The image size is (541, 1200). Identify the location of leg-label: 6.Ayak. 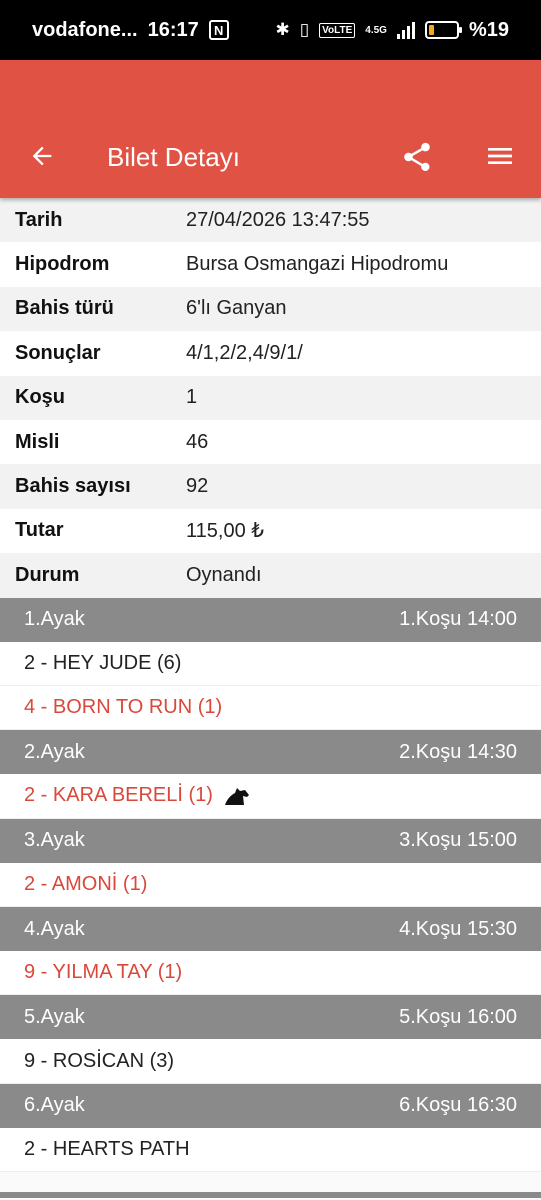
(54, 1105).